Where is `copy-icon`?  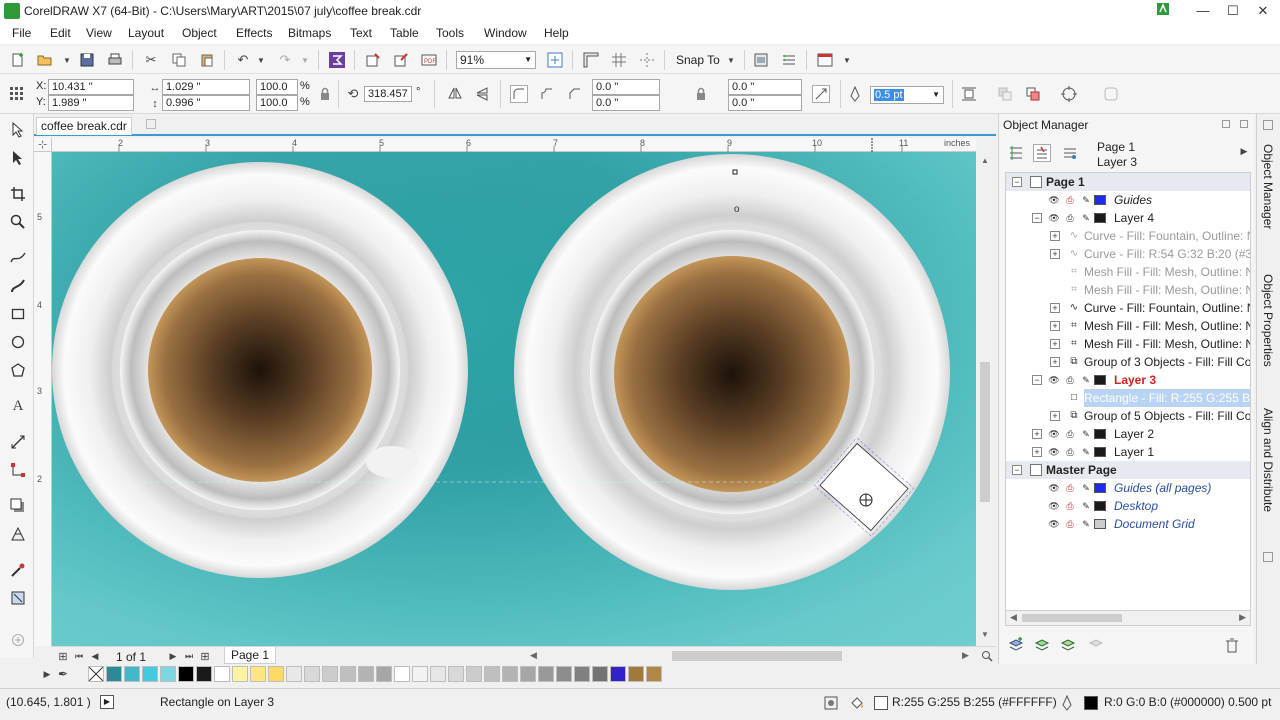
copy-icon is located at coordinates (179, 60).